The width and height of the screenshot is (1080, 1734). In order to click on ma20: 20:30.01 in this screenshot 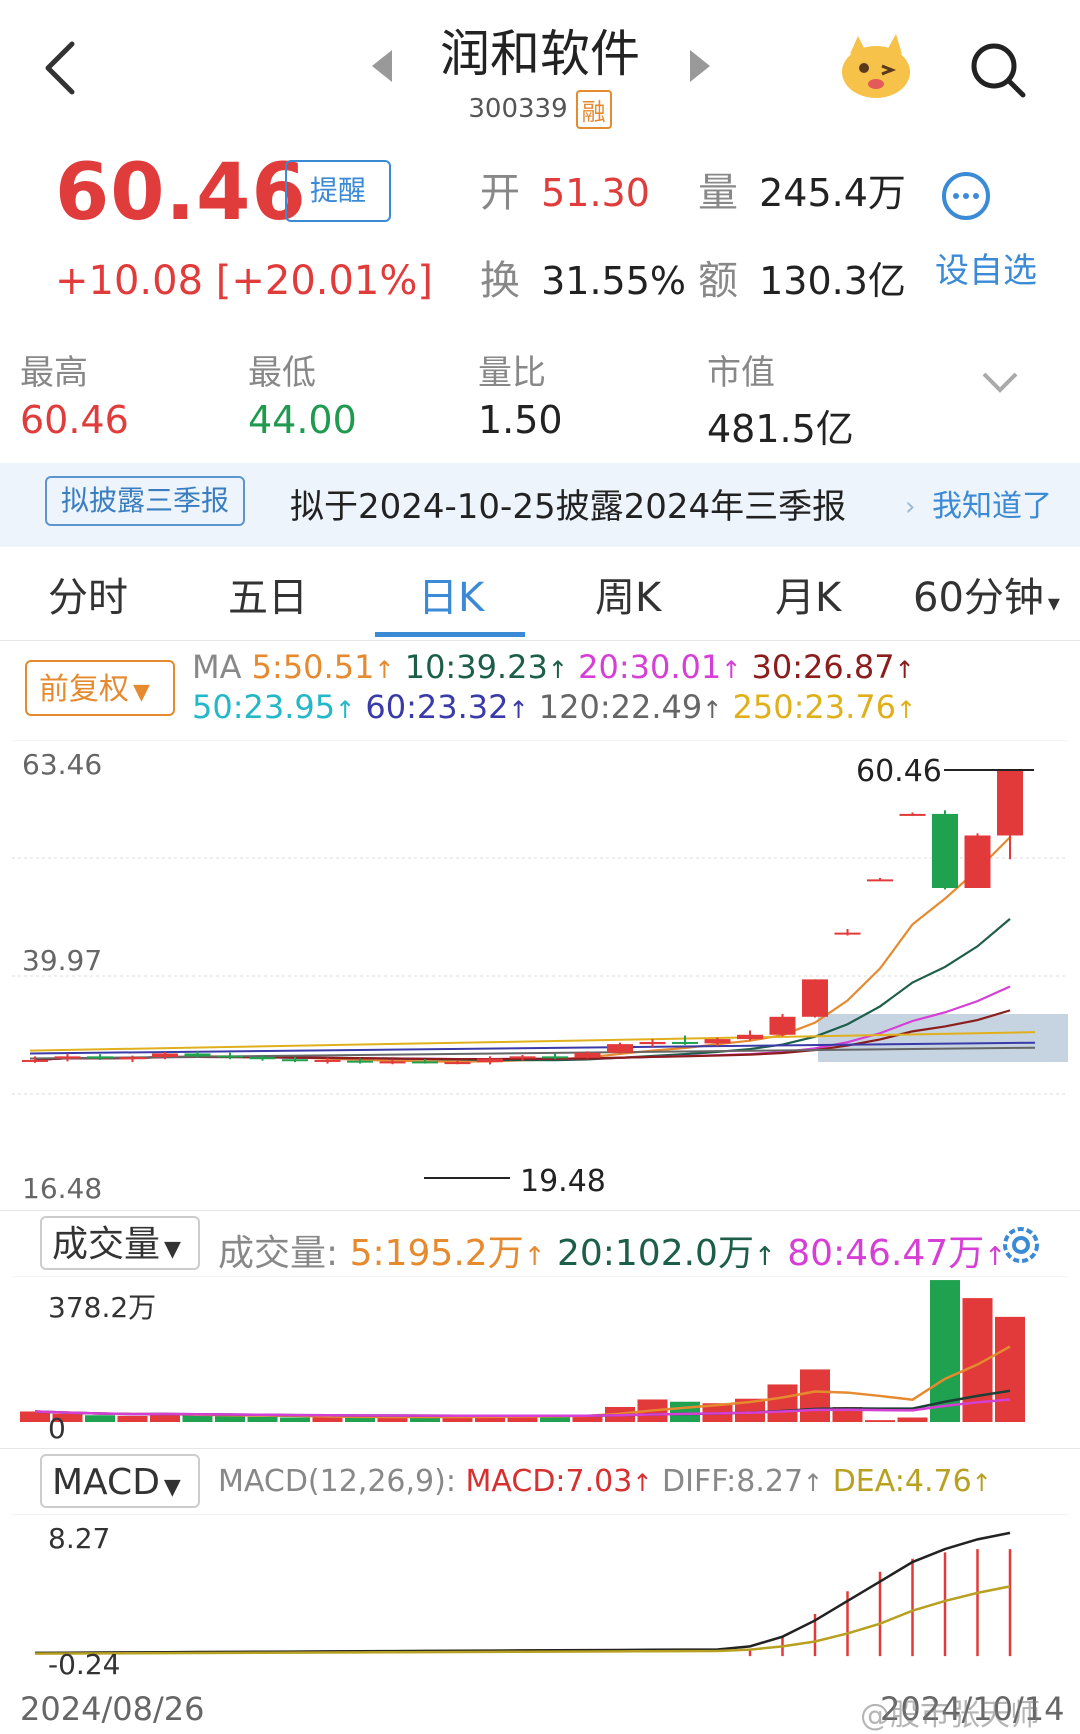, I will do `click(650, 667)`.